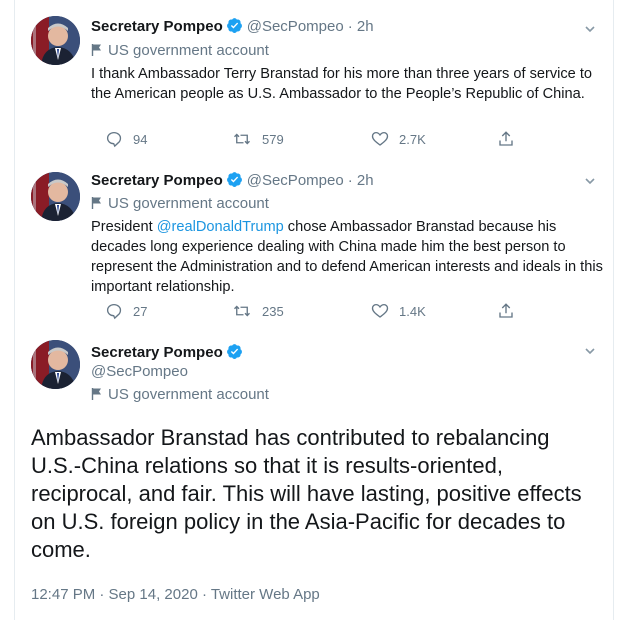 This screenshot has height=620, width=642. Describe the element at coordinates (306, 141) in the screenshot. I see `tweet-actions: 94 579 2.7K` at that location.